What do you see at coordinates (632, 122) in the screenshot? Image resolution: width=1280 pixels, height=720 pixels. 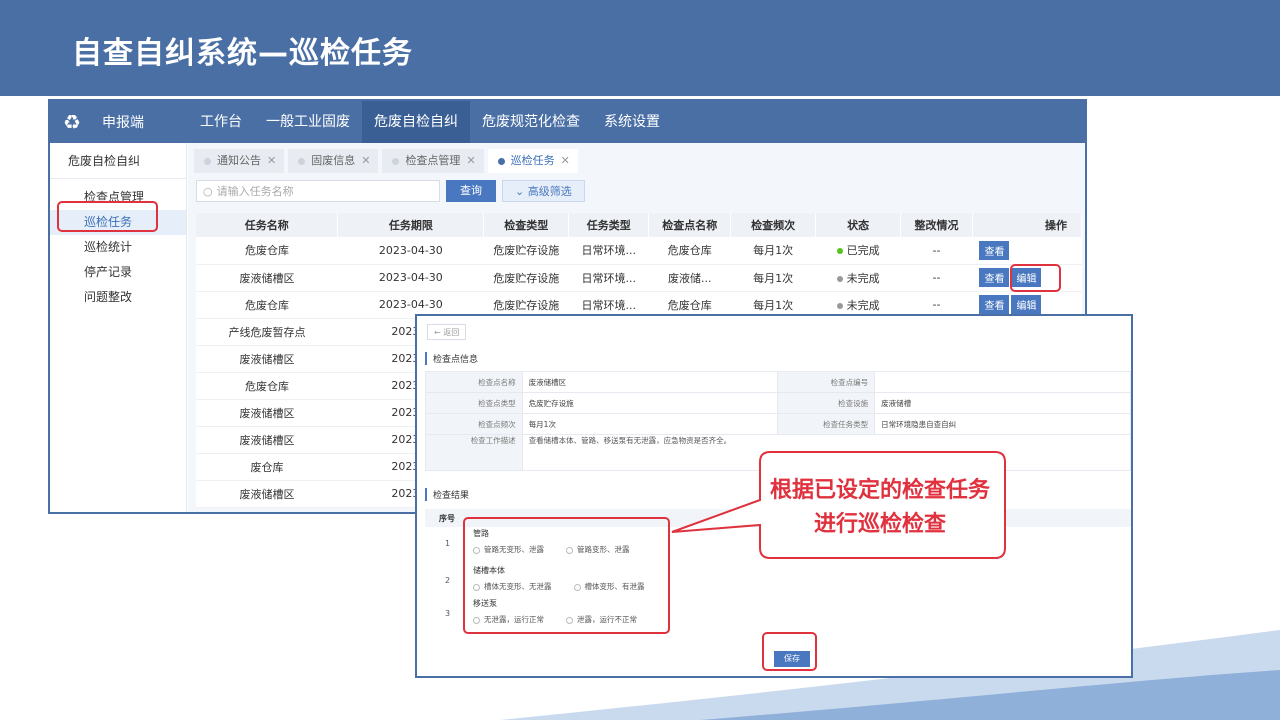 I see `nav-settings: 系统设置` at bounding box center [632, 122].